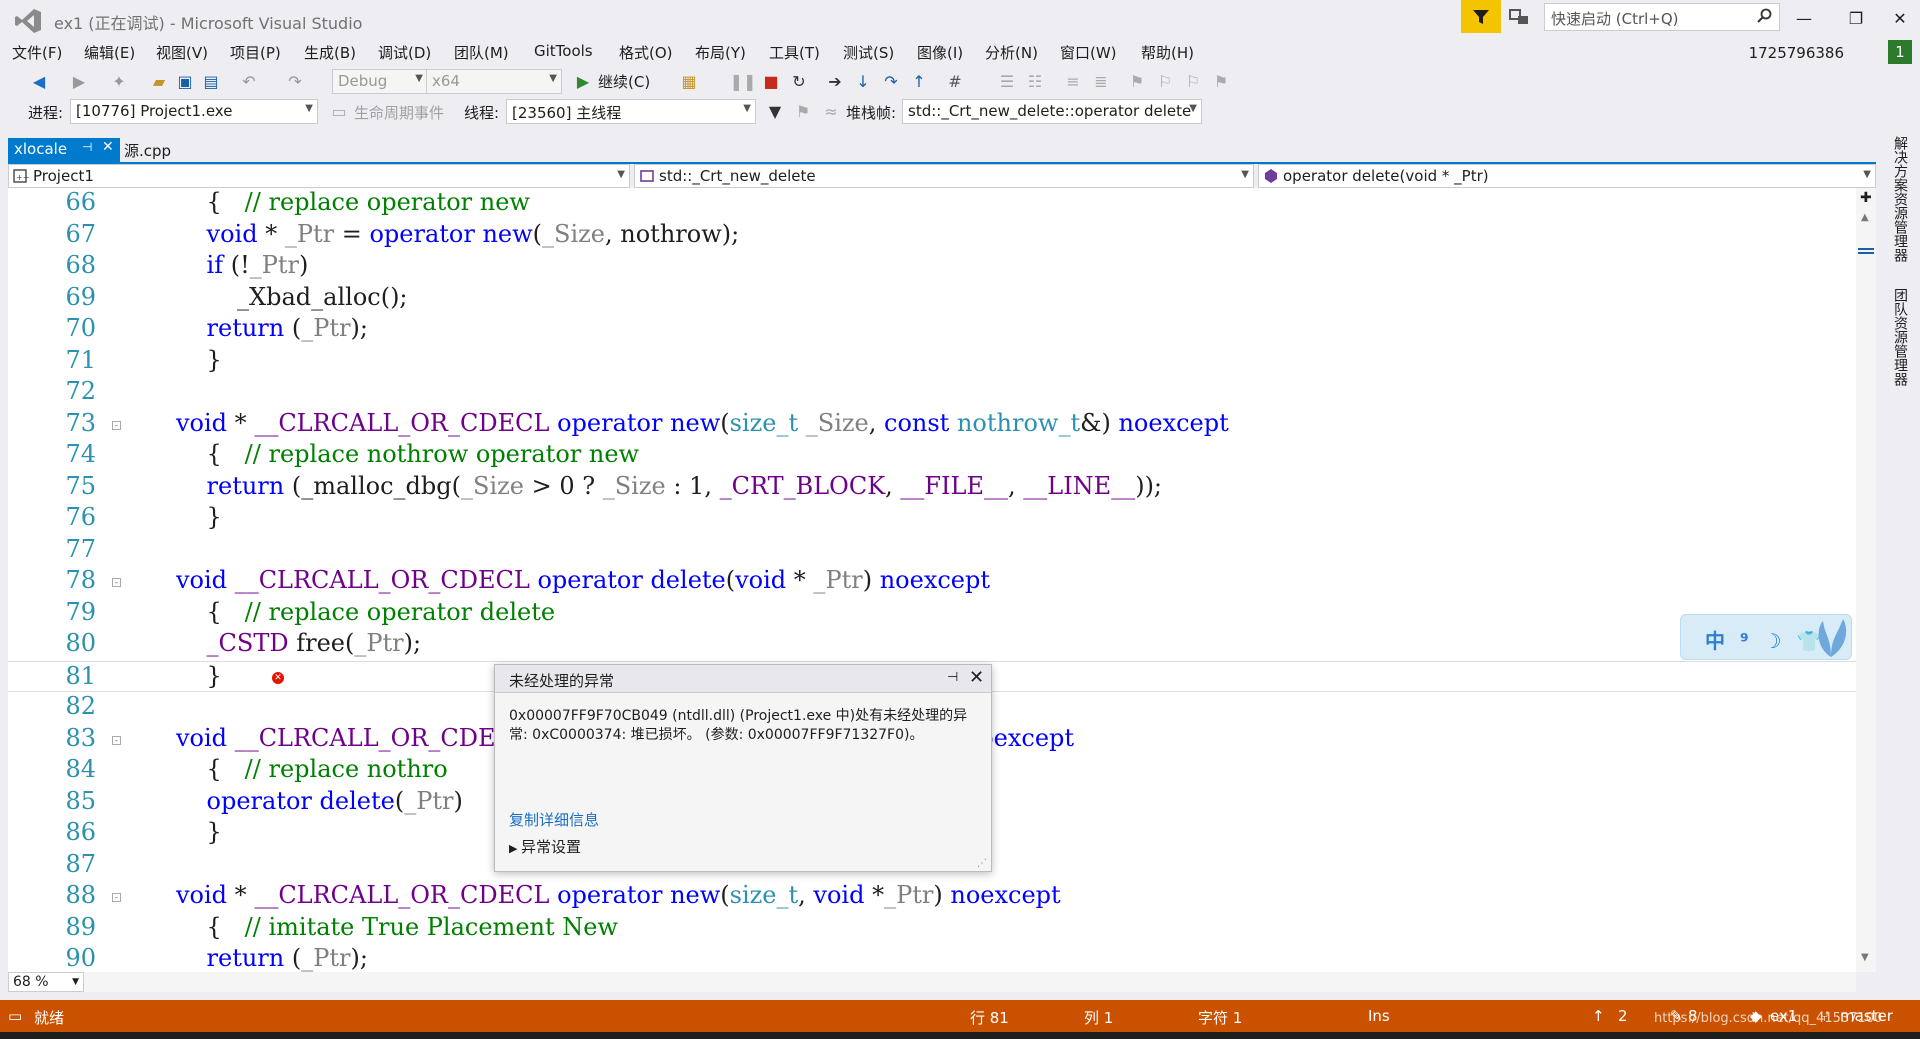 This screenshot has height=1039, width=1920. Describe the element at coordinates (185, 81) in the screenshot. I see `save-icon: ▣` at that location.